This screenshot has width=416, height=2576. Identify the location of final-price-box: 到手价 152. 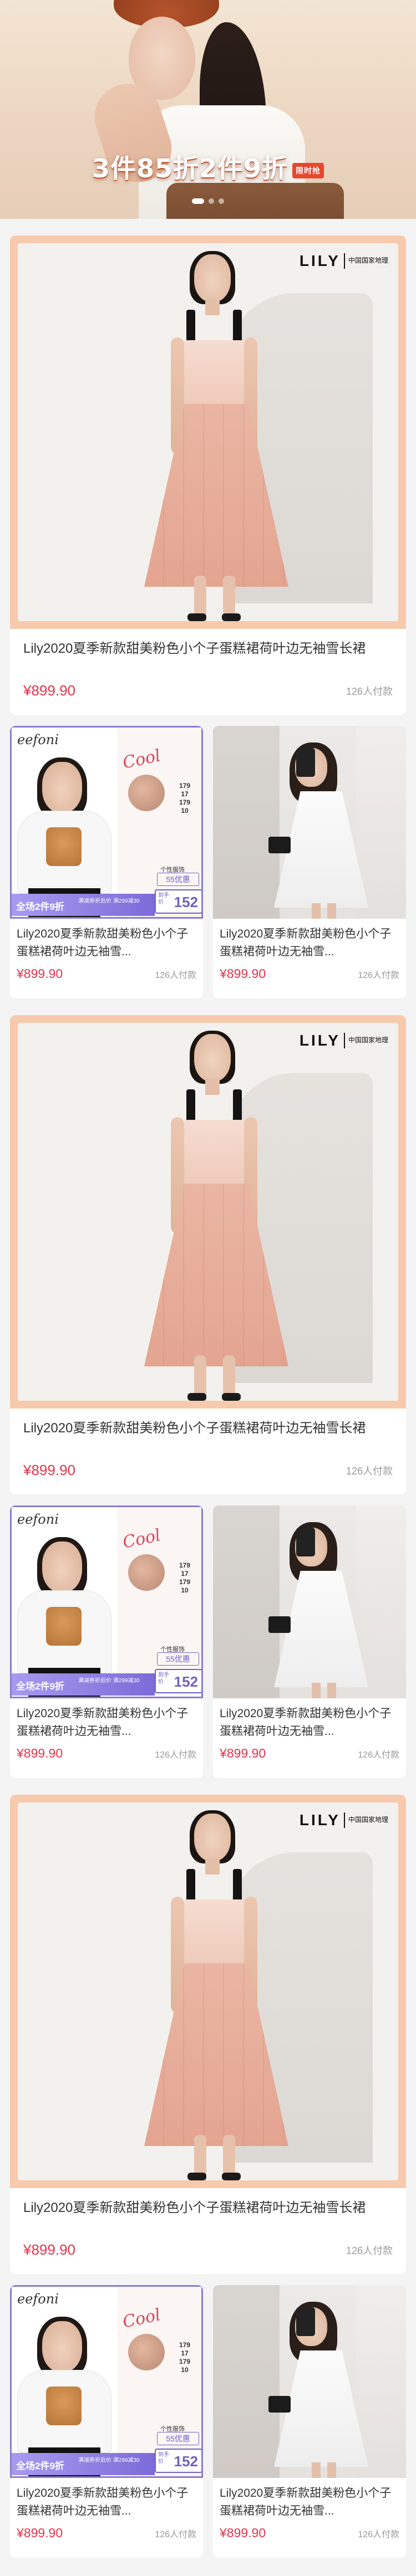
(178, 901).